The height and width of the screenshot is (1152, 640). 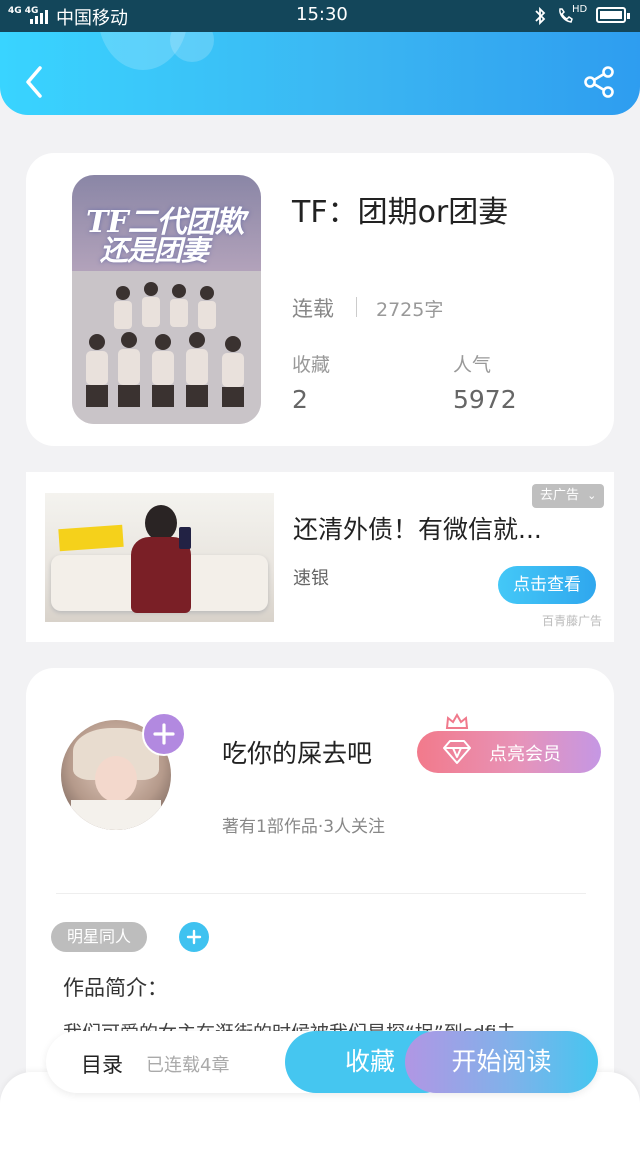 What do you see at coordinates (313, 309) in the screenshot?
I see `serial-status: 连载` at bounding box center [313, 309].